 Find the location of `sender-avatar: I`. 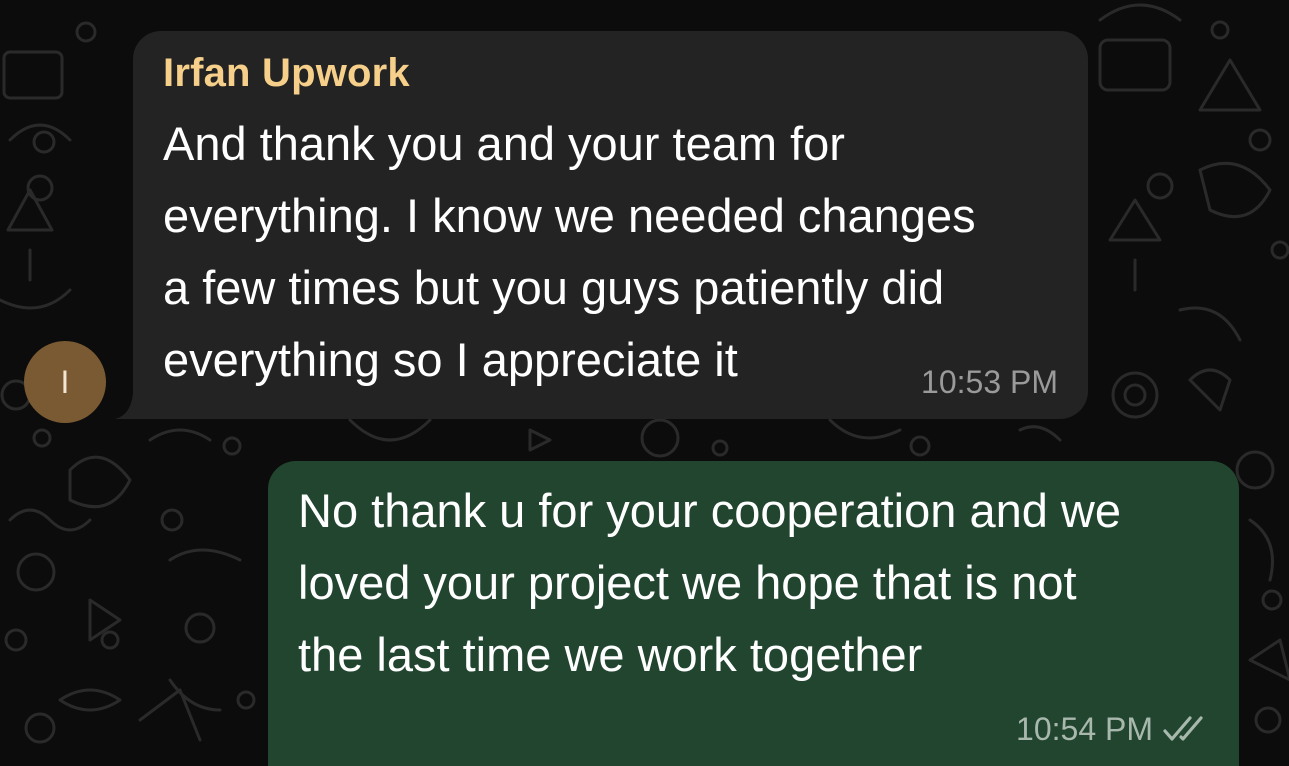

sender-avatar: I is located at coordinates (65, 382).